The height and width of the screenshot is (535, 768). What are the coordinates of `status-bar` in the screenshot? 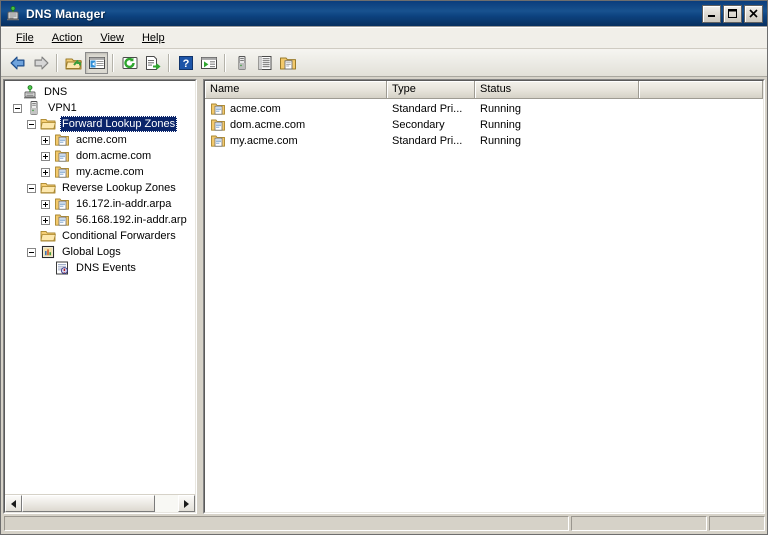 It's located at (384, 524).